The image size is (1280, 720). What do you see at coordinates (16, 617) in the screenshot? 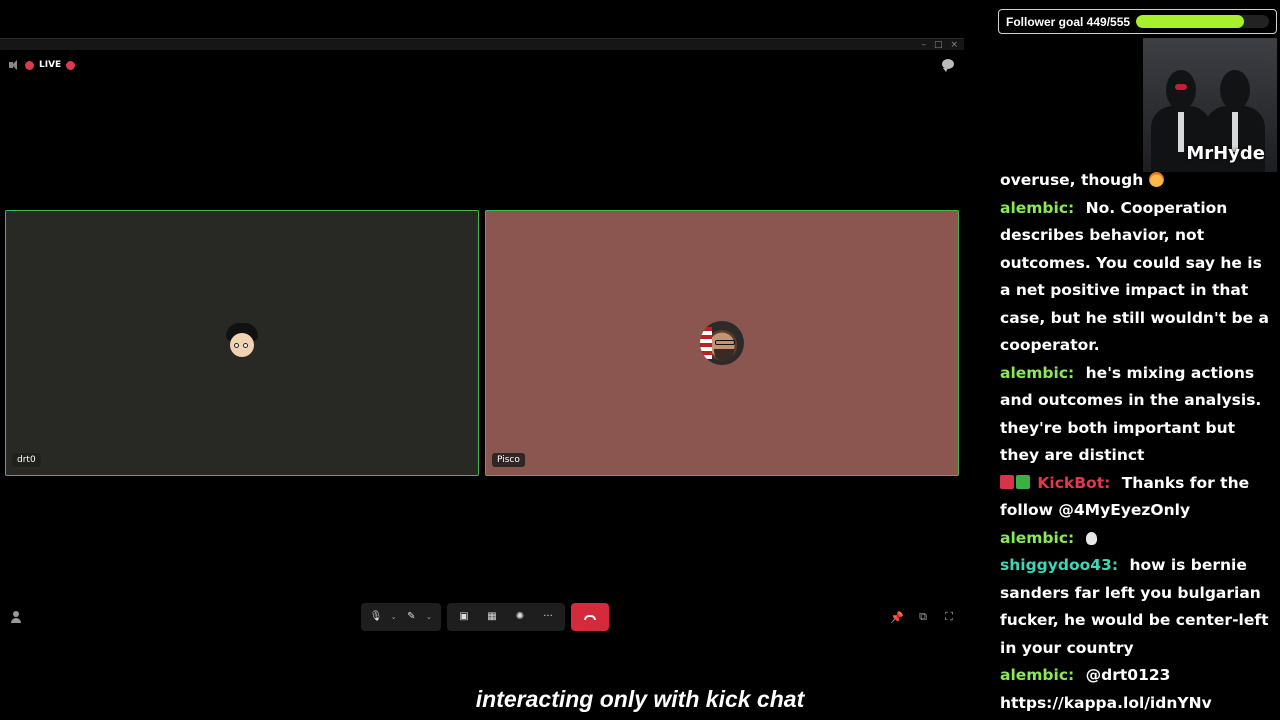
I see `participants-icon` at bounding box center [16, 617].